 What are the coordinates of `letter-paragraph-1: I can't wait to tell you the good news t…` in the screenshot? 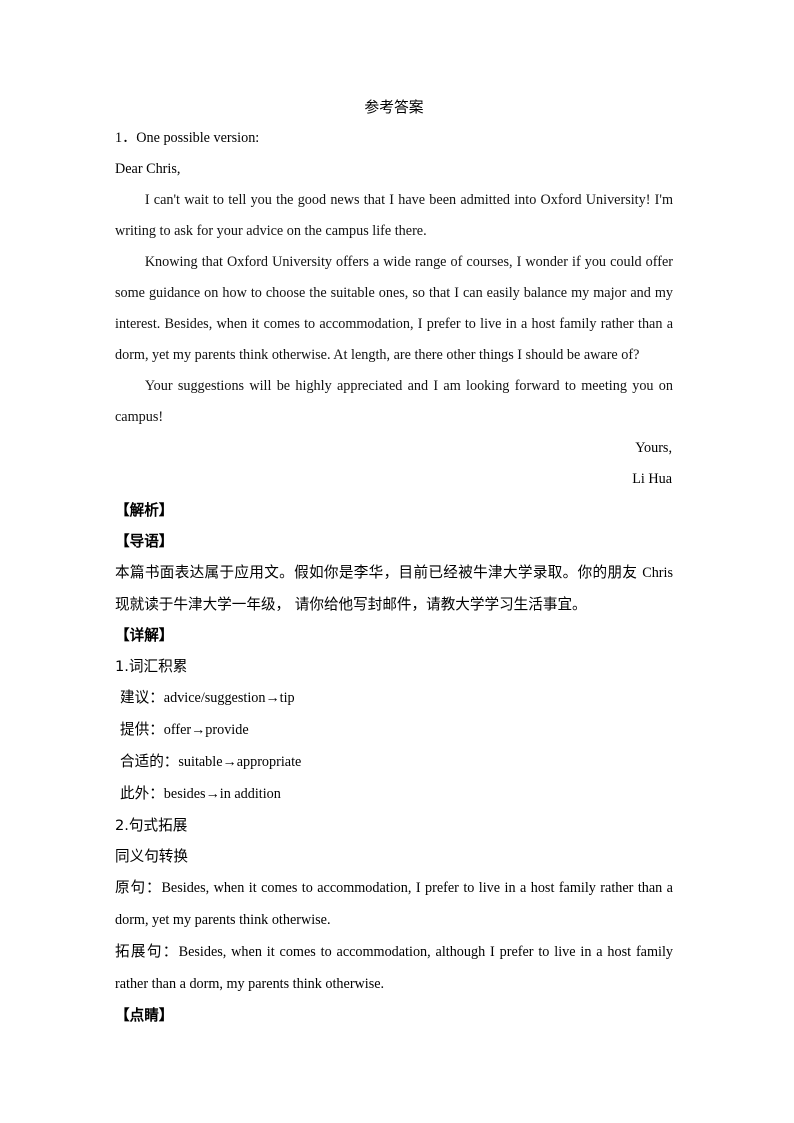 It's located at (394, 215).